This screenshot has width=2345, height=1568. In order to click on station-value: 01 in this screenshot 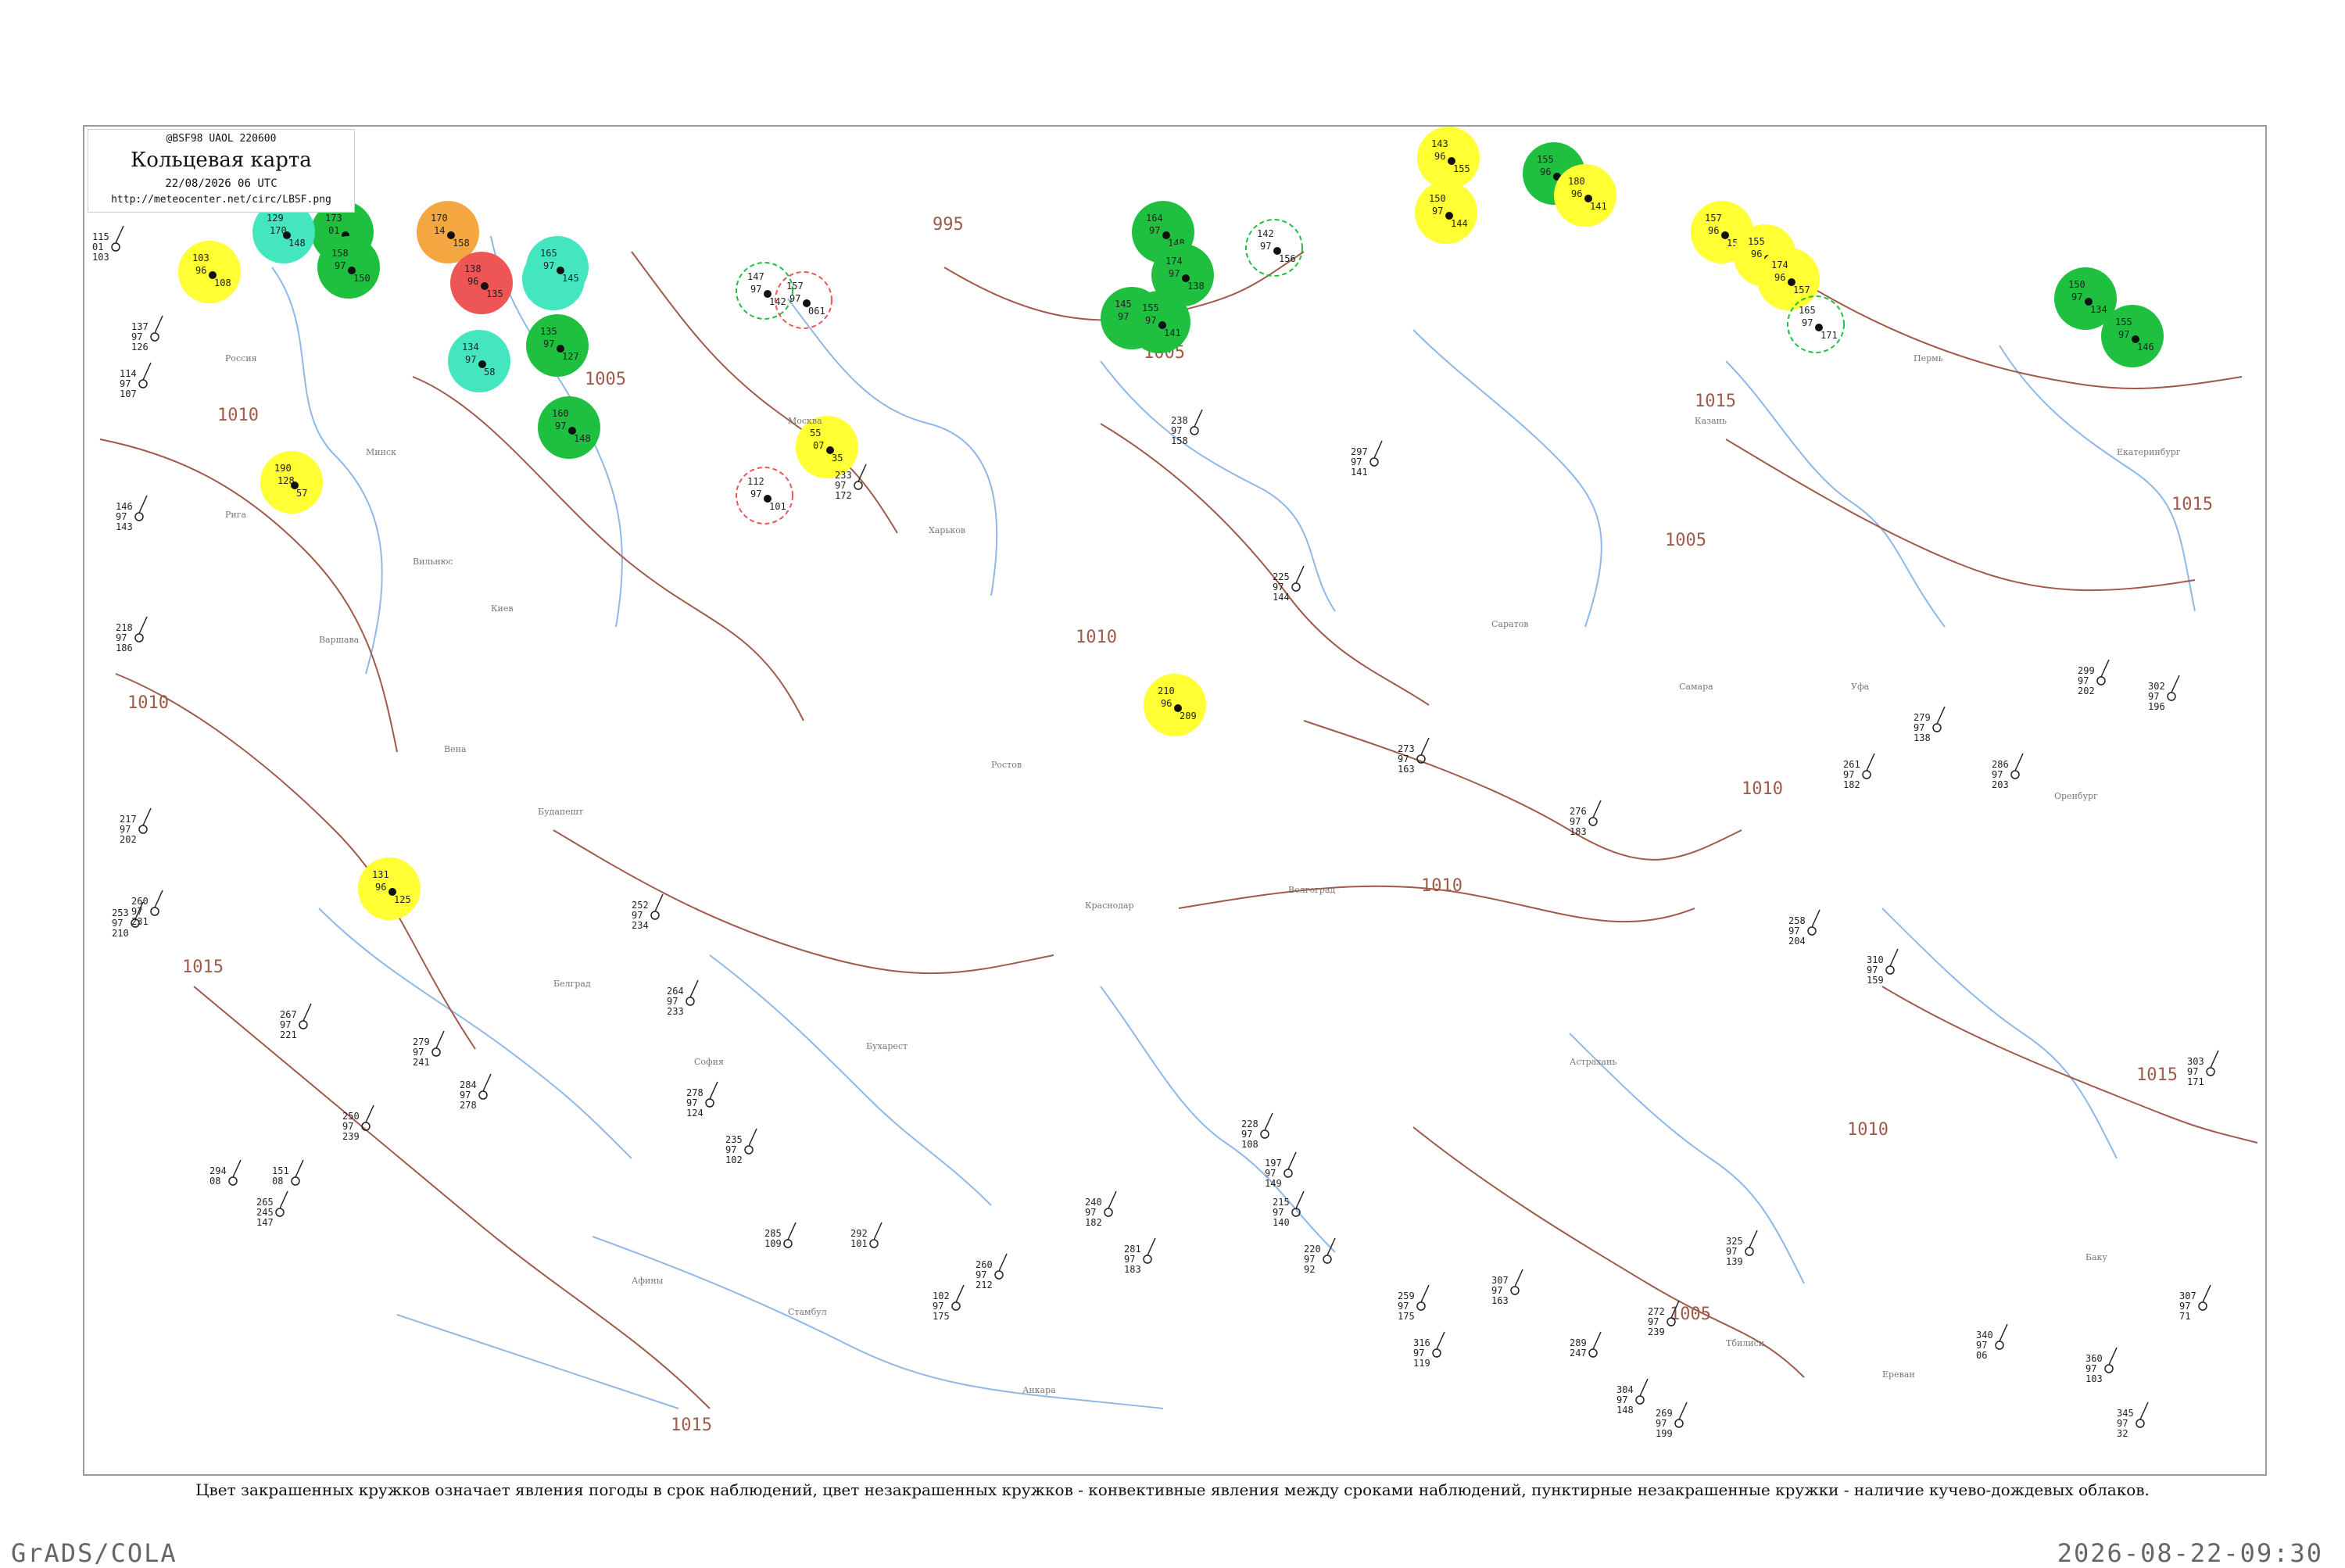, I will do `click(97, 247)`.